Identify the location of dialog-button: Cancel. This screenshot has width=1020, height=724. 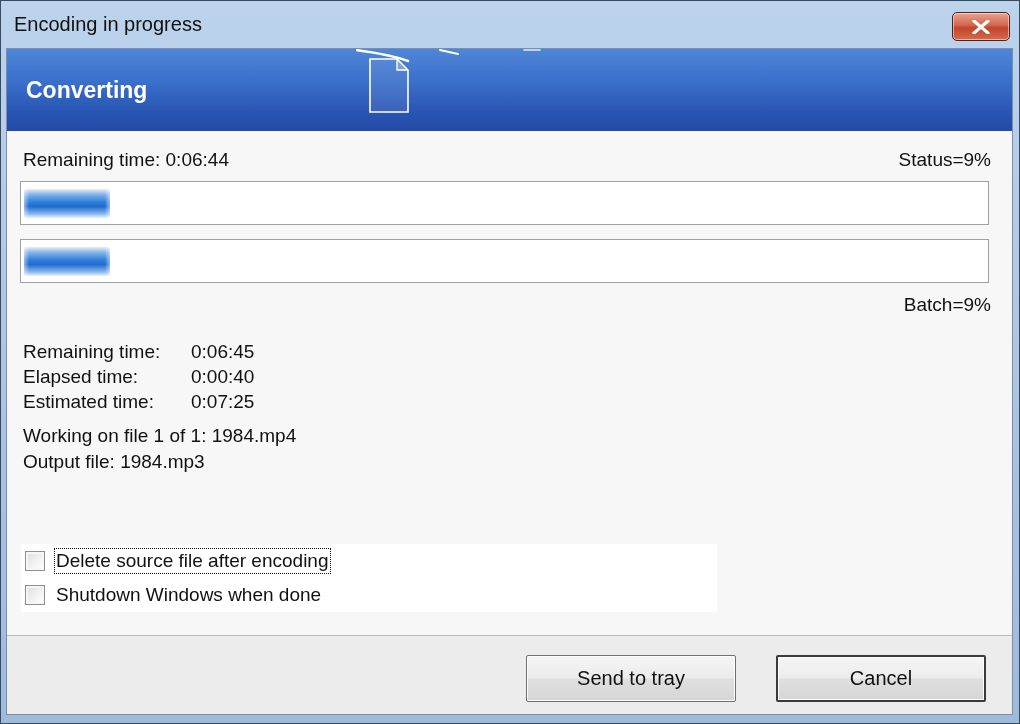
(881, 678).